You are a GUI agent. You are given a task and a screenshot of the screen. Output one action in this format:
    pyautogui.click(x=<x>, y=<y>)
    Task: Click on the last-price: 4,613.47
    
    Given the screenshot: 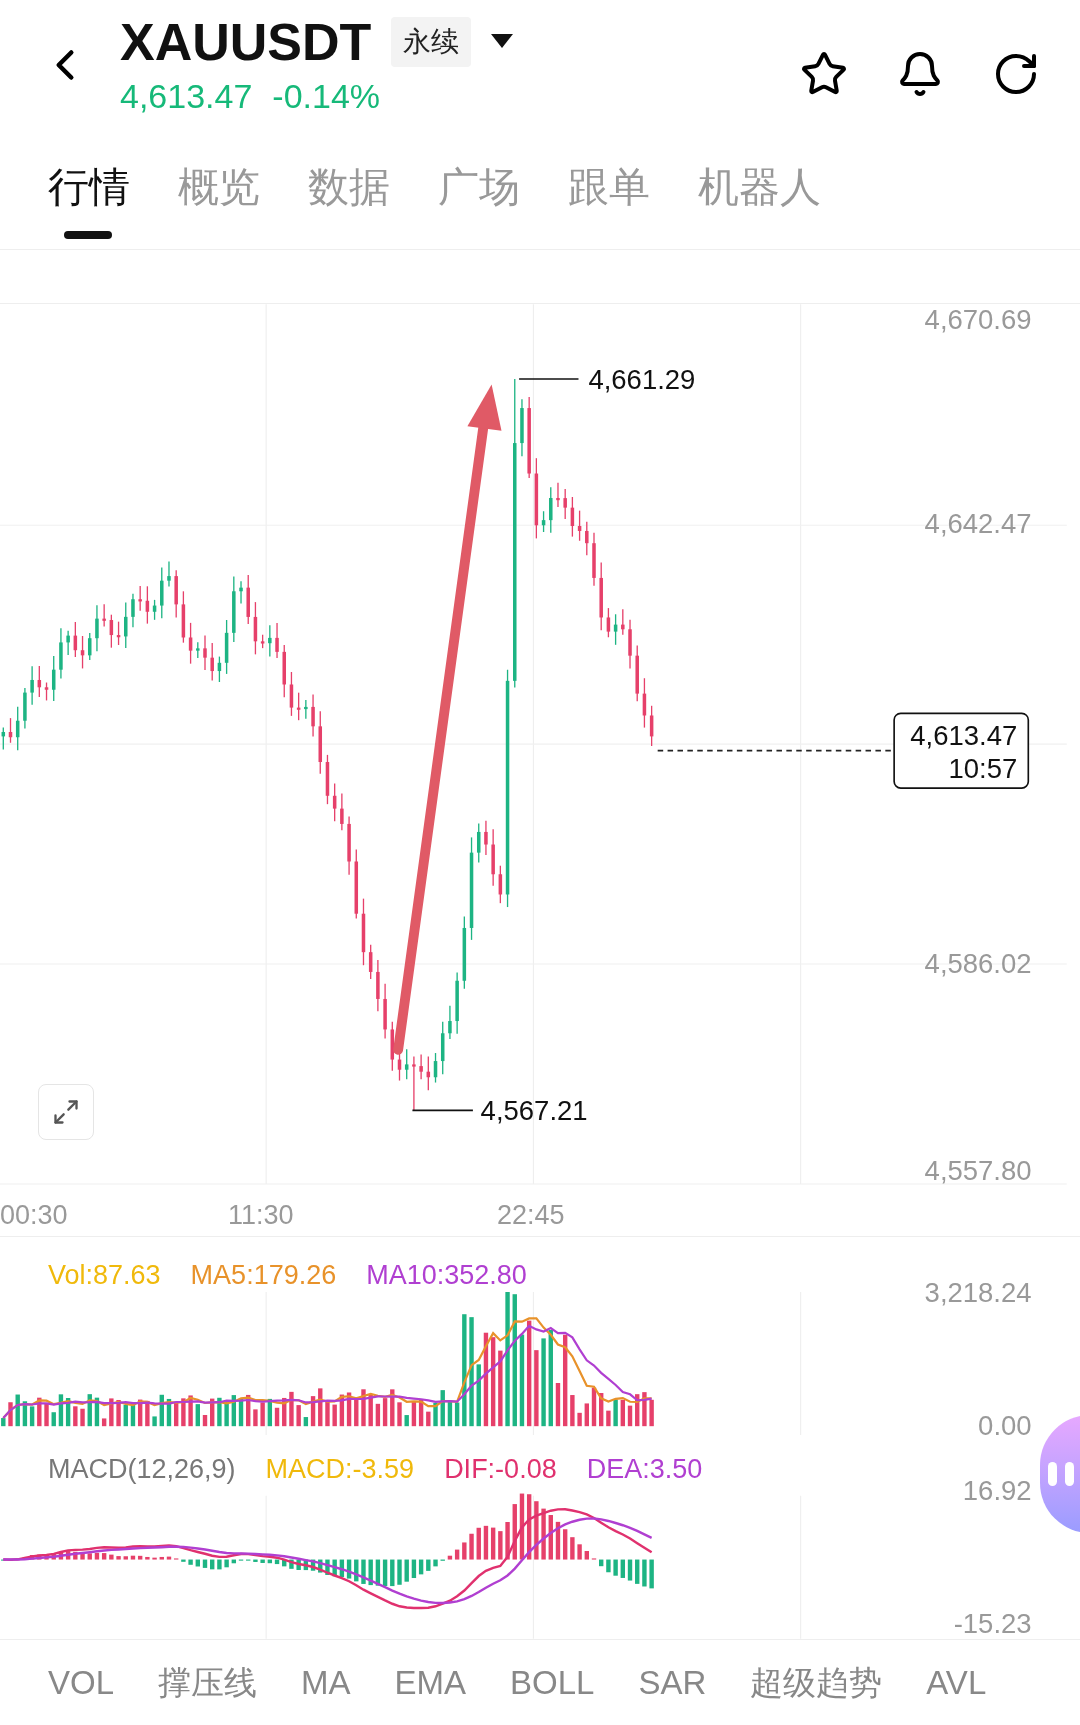 What is the action you would take?
    pyautogui.click(x=186, y=96)
    